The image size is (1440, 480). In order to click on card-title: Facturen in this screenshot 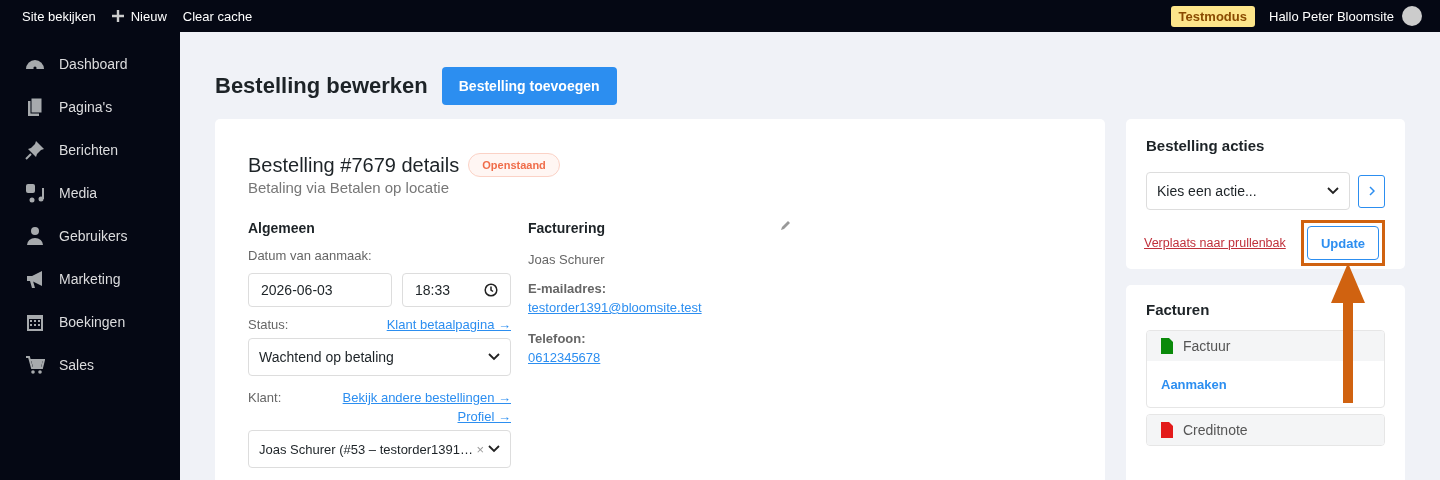, I will do `click(1178, 309)`.